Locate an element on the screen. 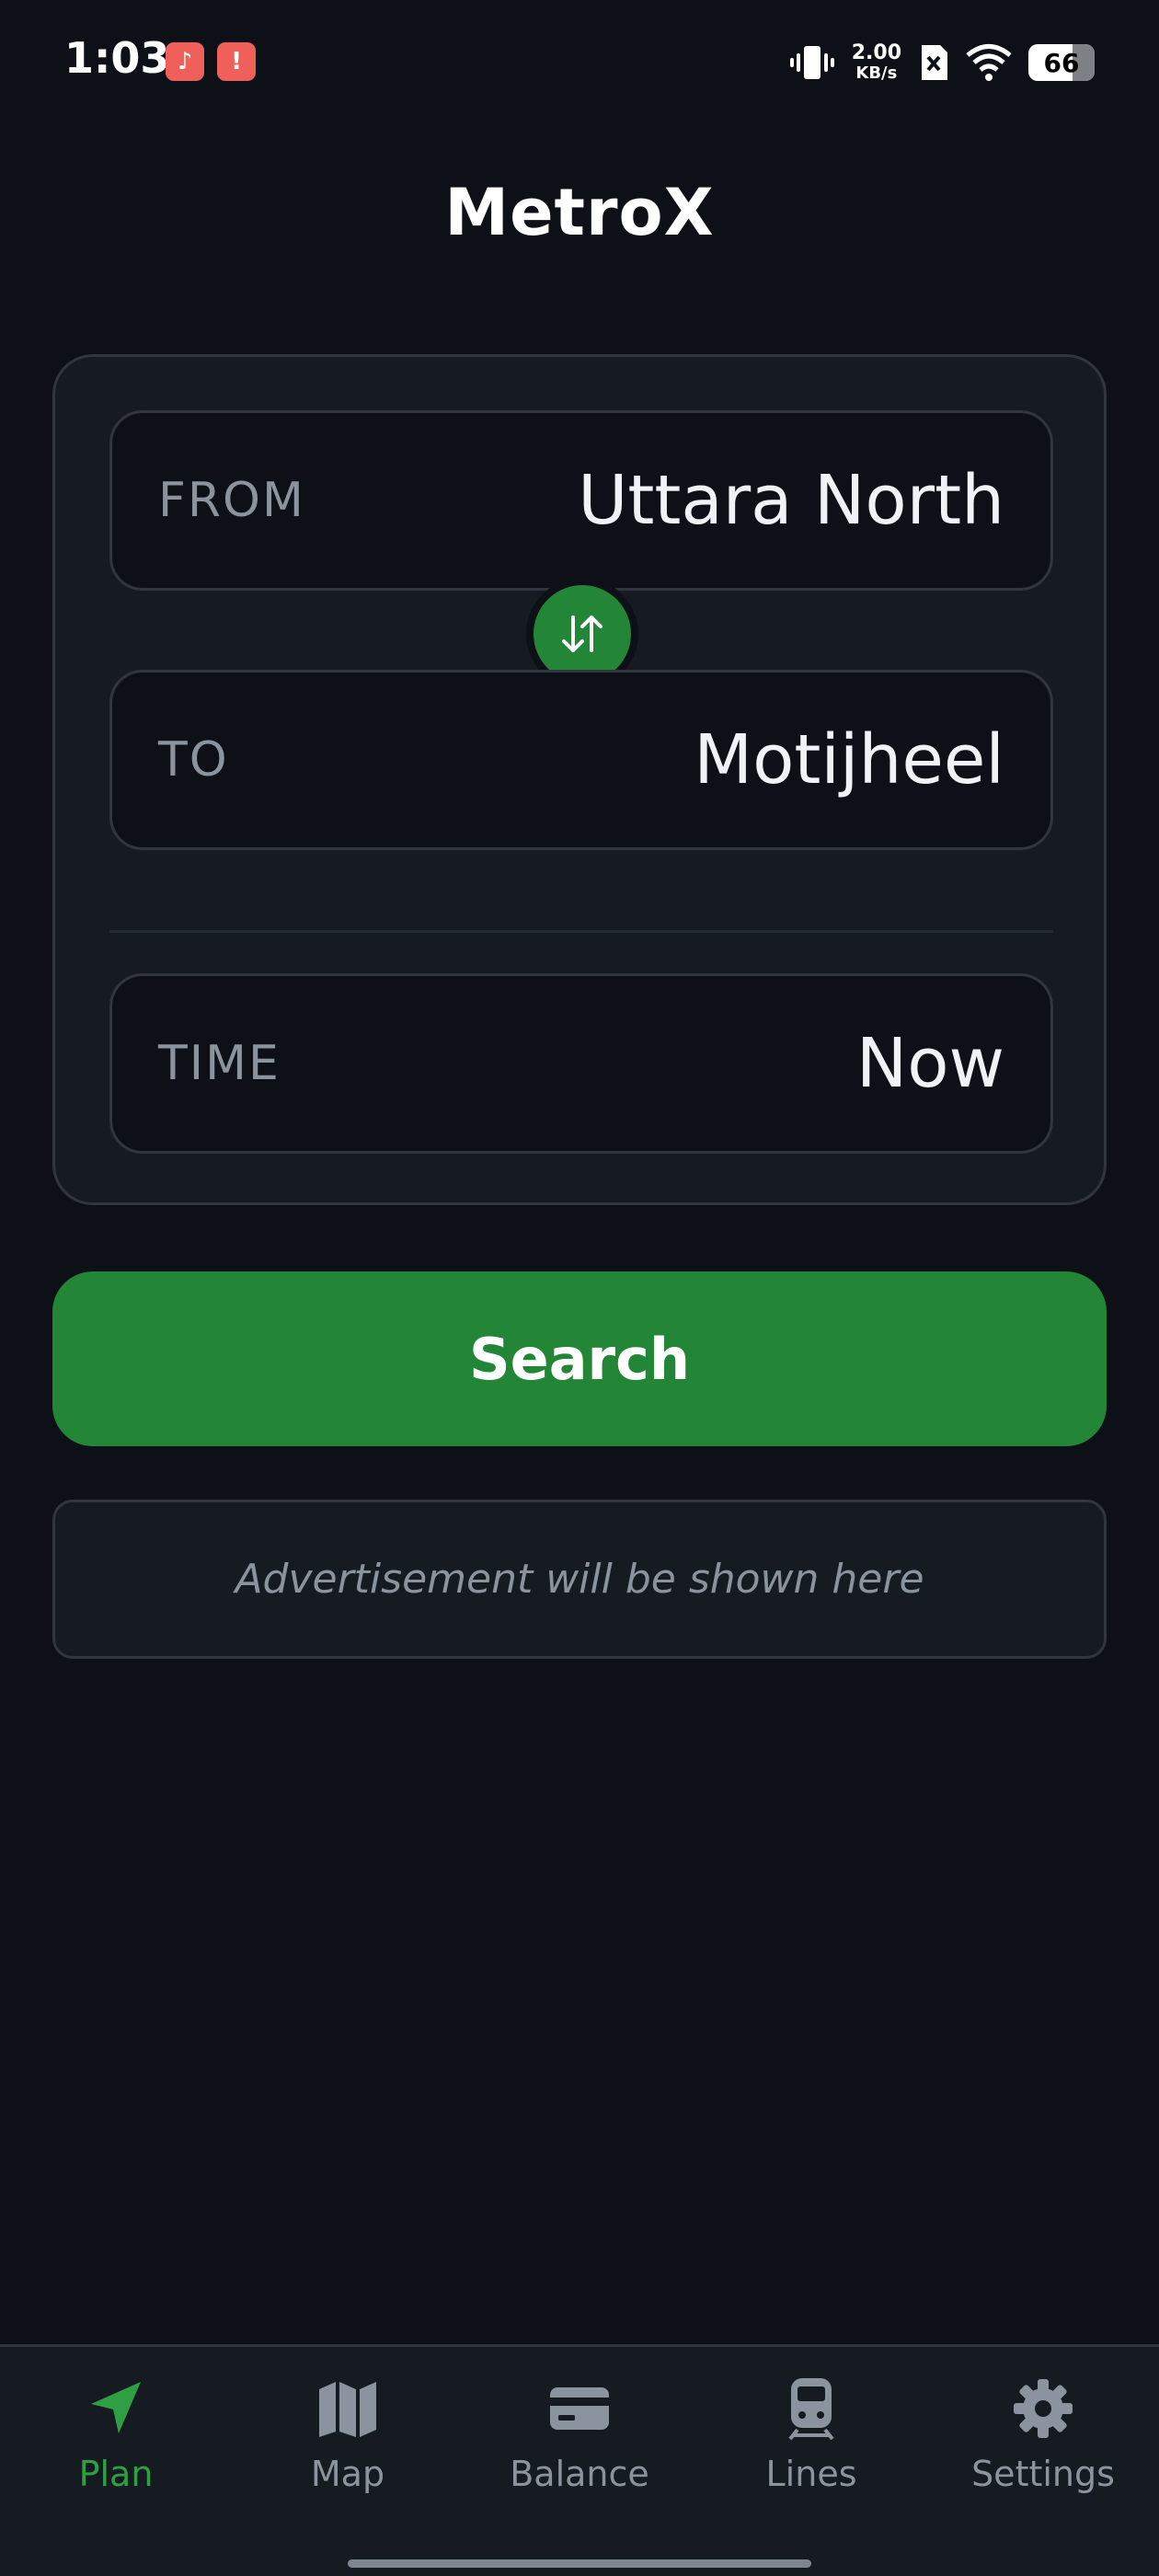 The width and height of the screenshot is (1159, 2576). time-value: Now is located at coordinates (929, 1063).